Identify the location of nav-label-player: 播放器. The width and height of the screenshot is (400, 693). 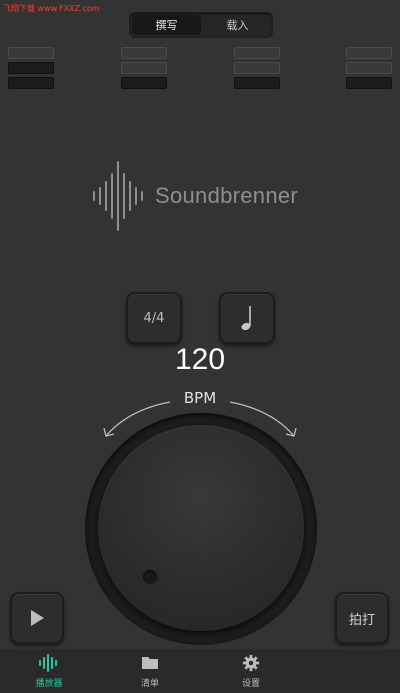
(49, 684).